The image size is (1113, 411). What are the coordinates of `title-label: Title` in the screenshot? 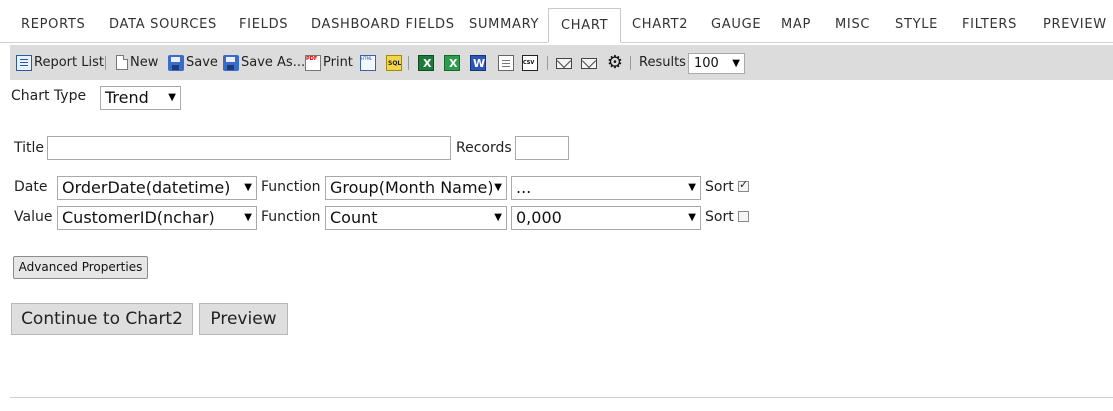 It's located at (29, 148).